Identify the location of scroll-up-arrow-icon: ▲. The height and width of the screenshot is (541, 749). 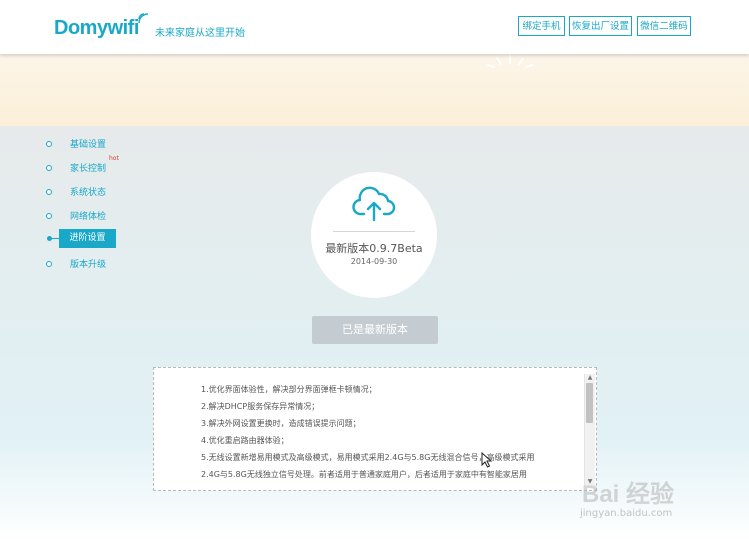
(590, 378).